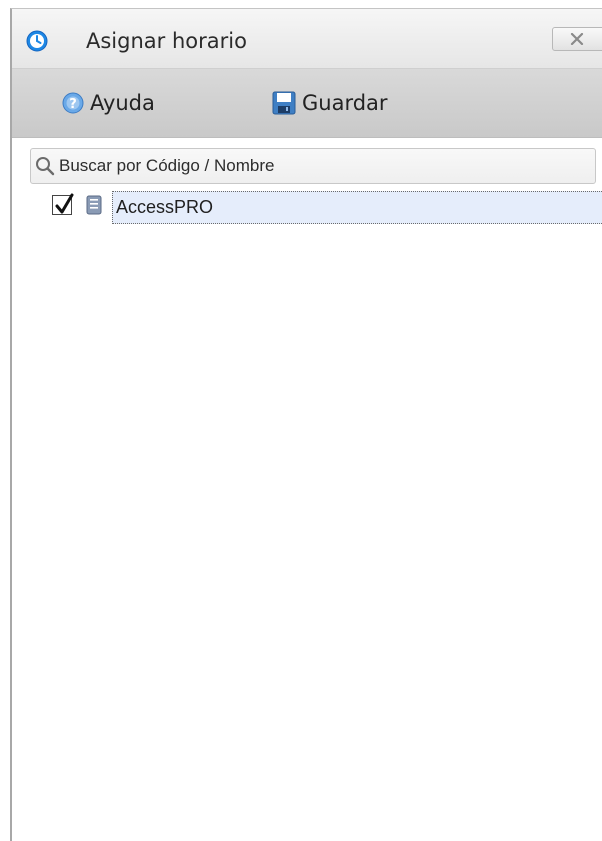 The image size is (602, 841). I want to click on database-icon, so click(94, 207).